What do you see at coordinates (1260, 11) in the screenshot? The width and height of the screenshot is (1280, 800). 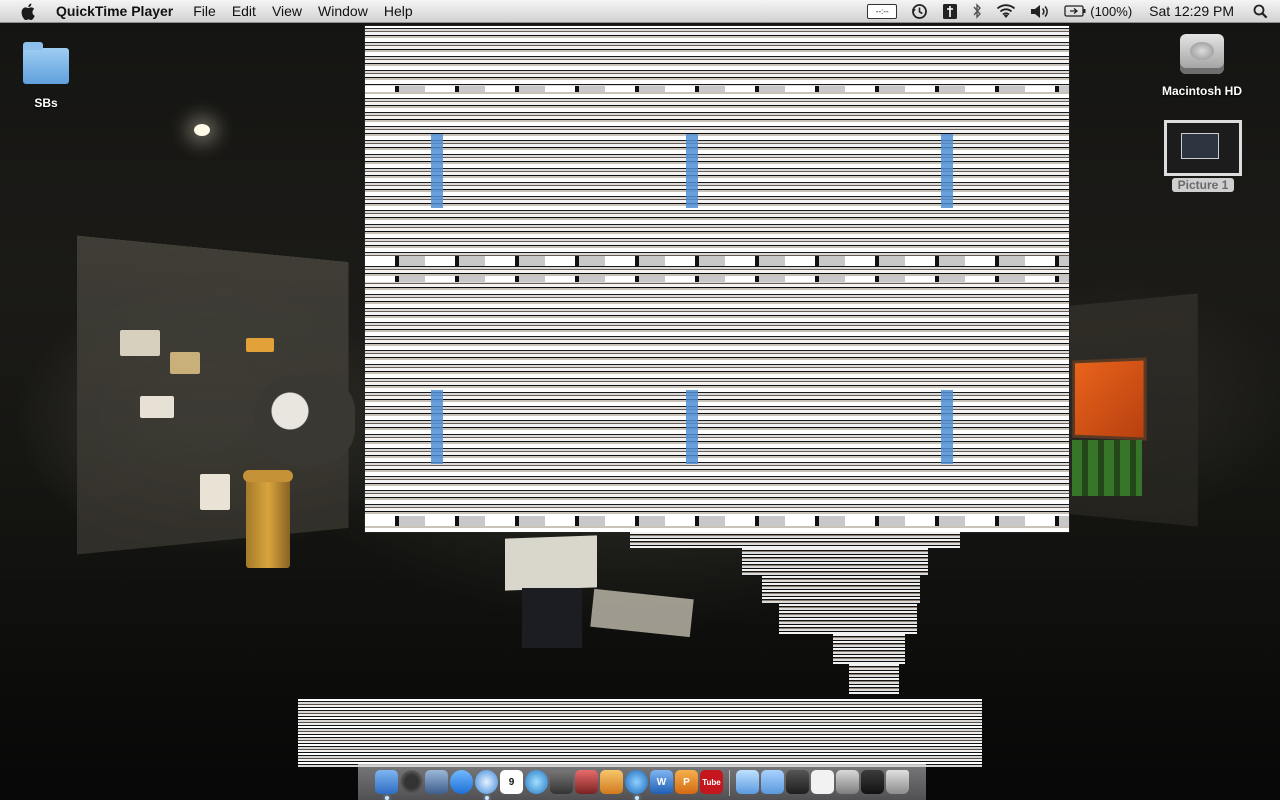 I see `spotlight-icon` at bounding box center [1260, 11].